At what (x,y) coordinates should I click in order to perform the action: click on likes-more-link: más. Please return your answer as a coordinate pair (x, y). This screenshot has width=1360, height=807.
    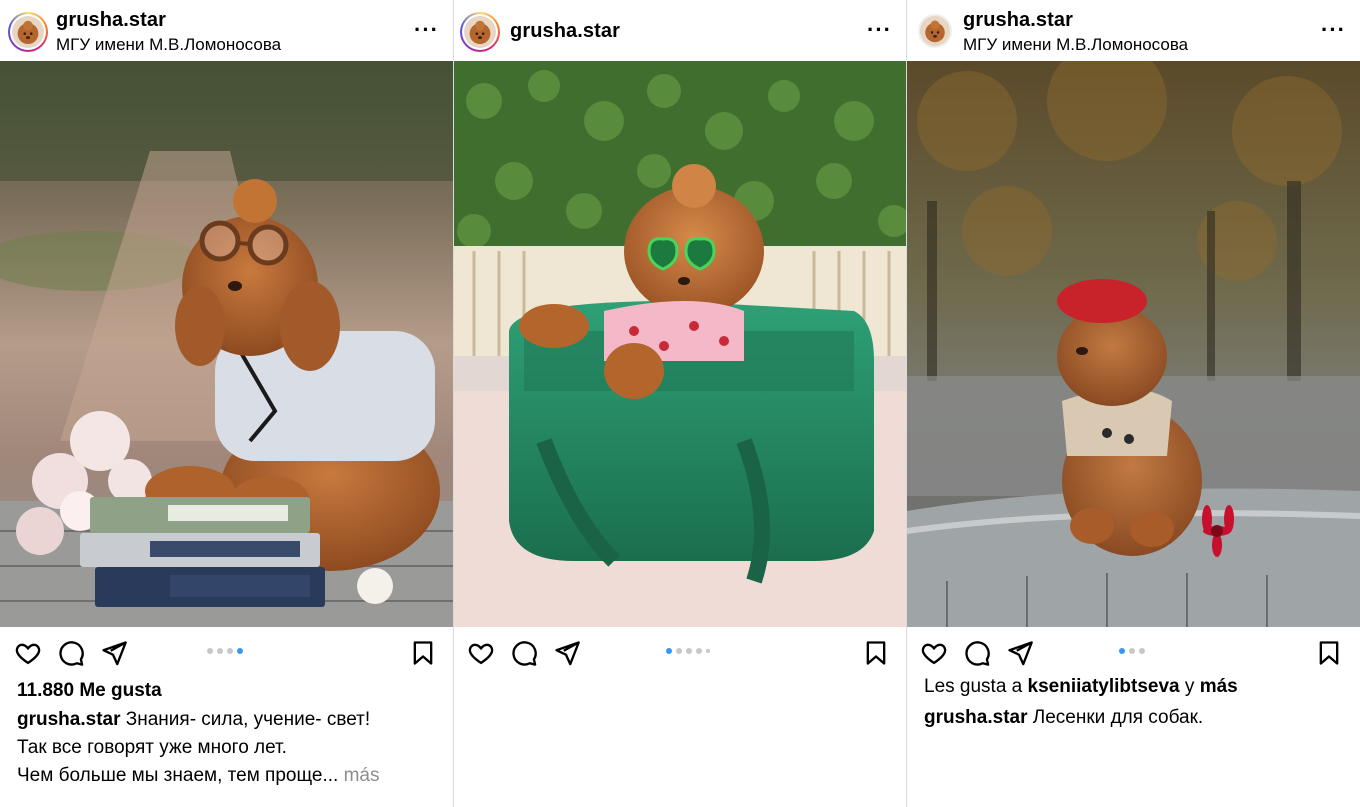
    Looking at the image, I should click on (1219, 686).